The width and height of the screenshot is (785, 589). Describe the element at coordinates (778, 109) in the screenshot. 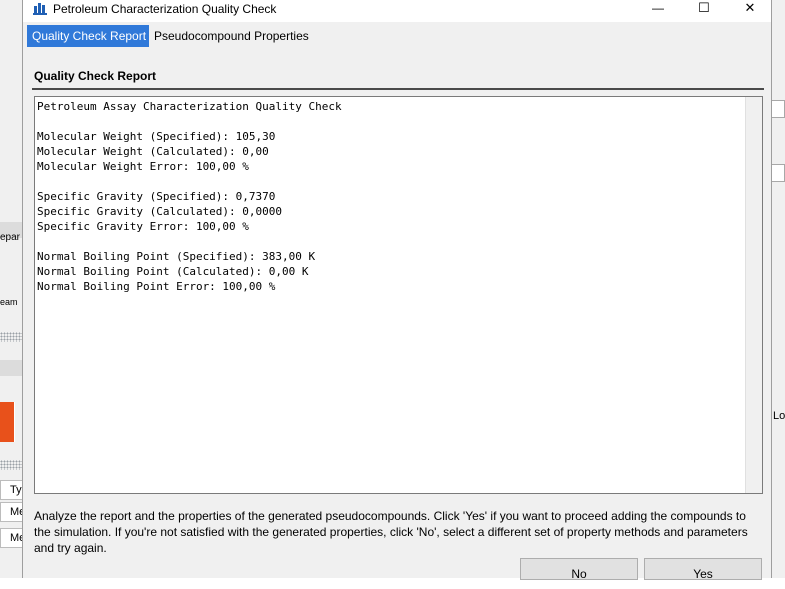

I see `bg-right-box` at that location.